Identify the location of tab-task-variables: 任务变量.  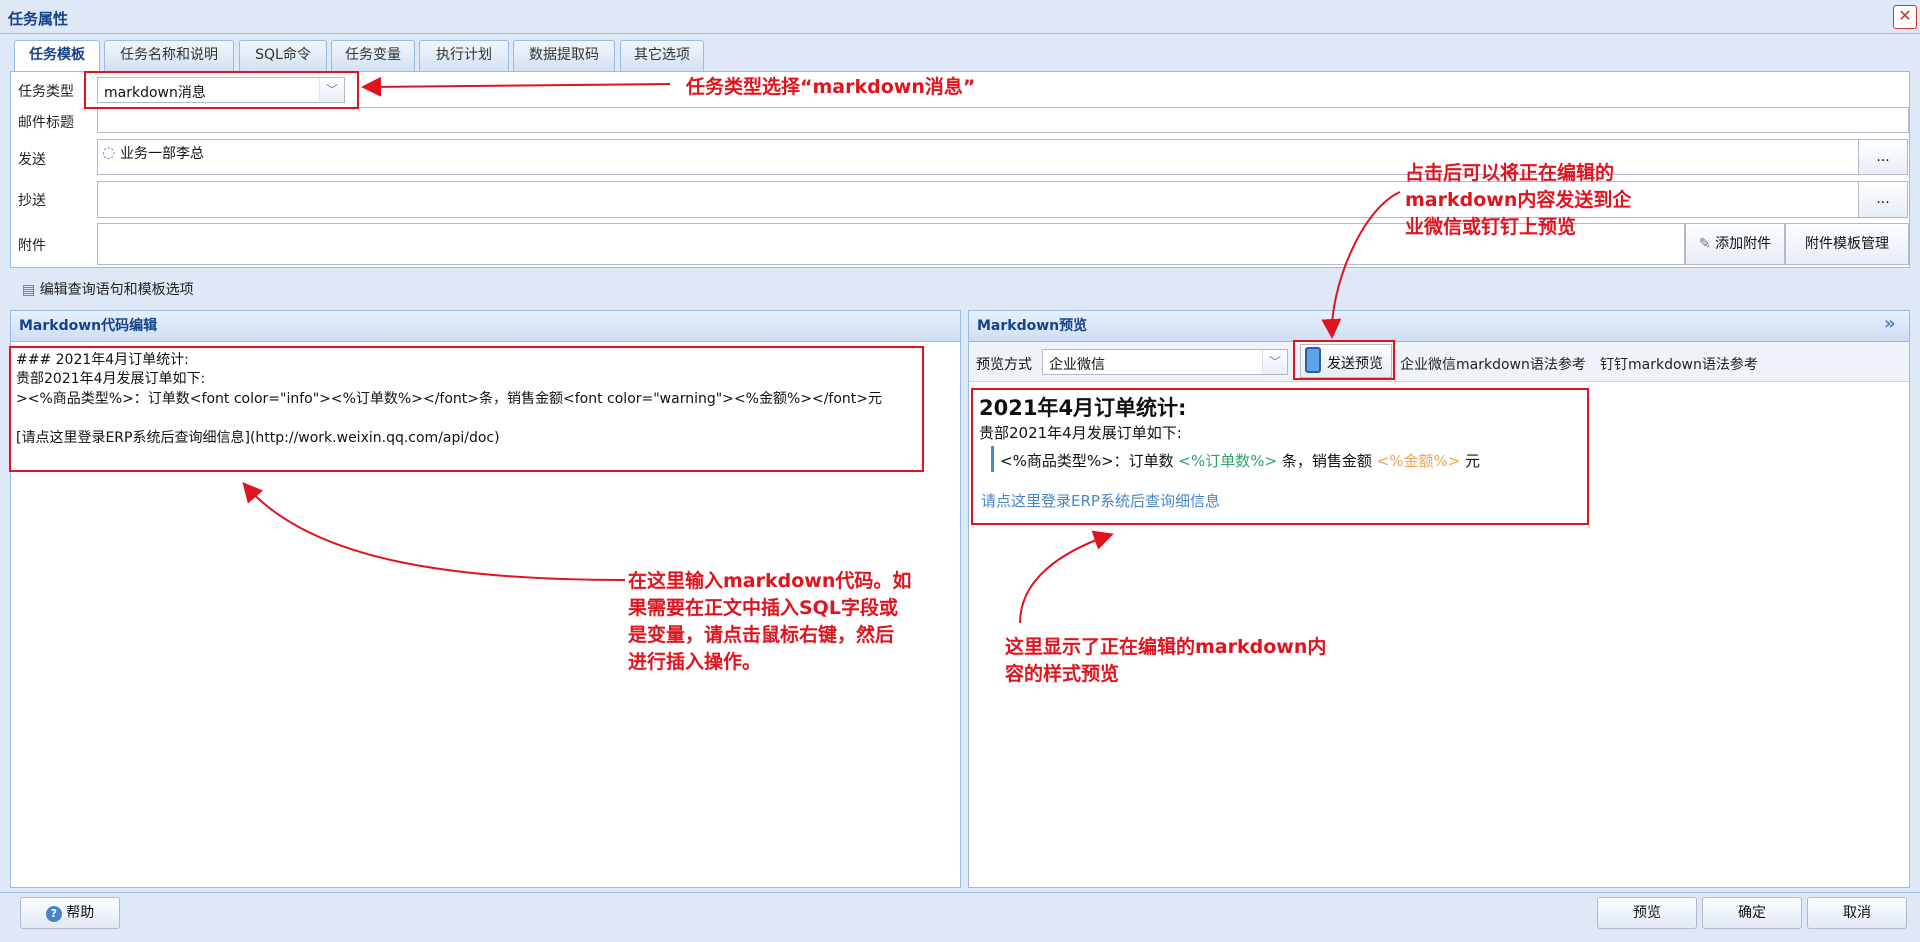
(373, 55).